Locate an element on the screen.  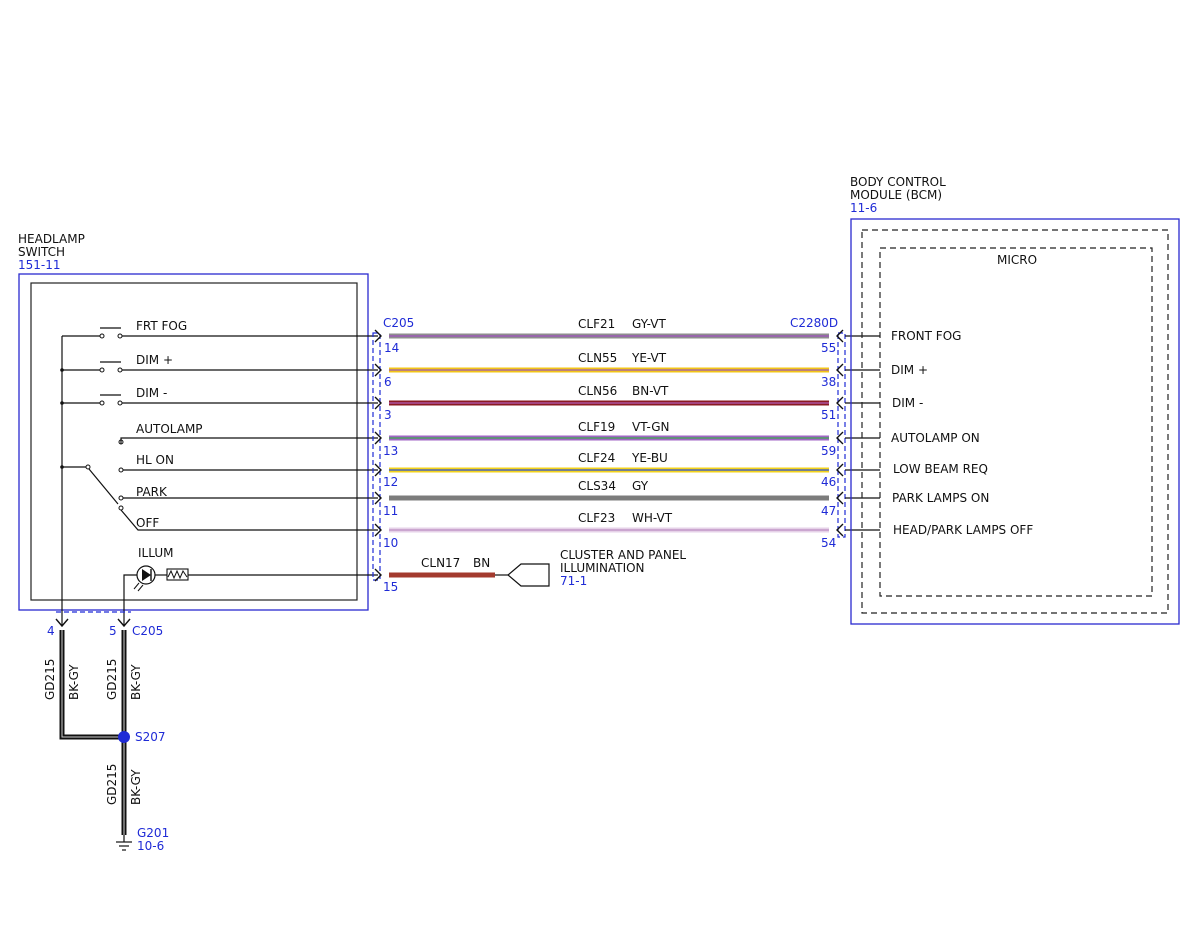
bcm-input-autolamp-on: AUTOLAMP ON is located at coordinates (935, 438).